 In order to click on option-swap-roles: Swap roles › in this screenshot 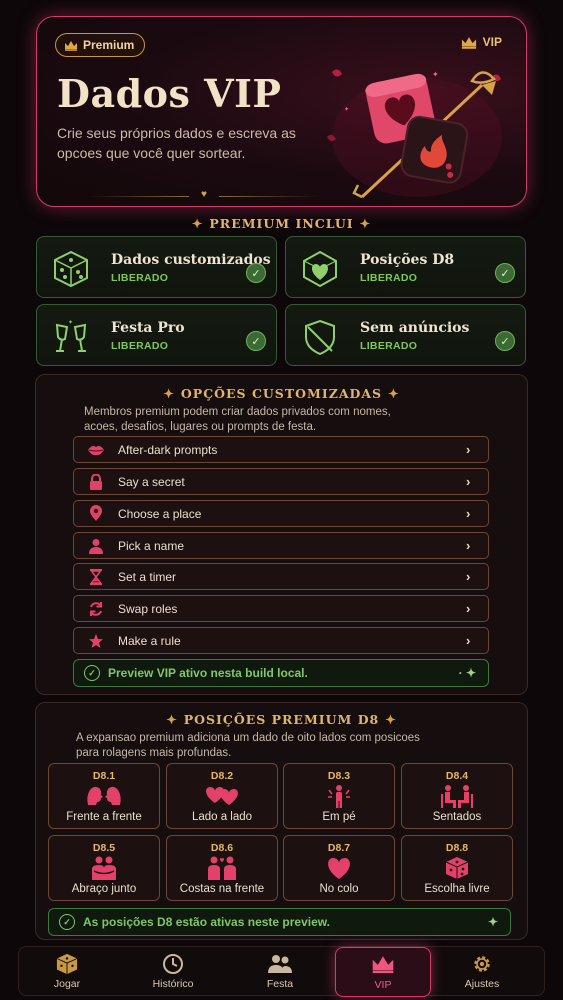, I will do `click(281, 608)`.